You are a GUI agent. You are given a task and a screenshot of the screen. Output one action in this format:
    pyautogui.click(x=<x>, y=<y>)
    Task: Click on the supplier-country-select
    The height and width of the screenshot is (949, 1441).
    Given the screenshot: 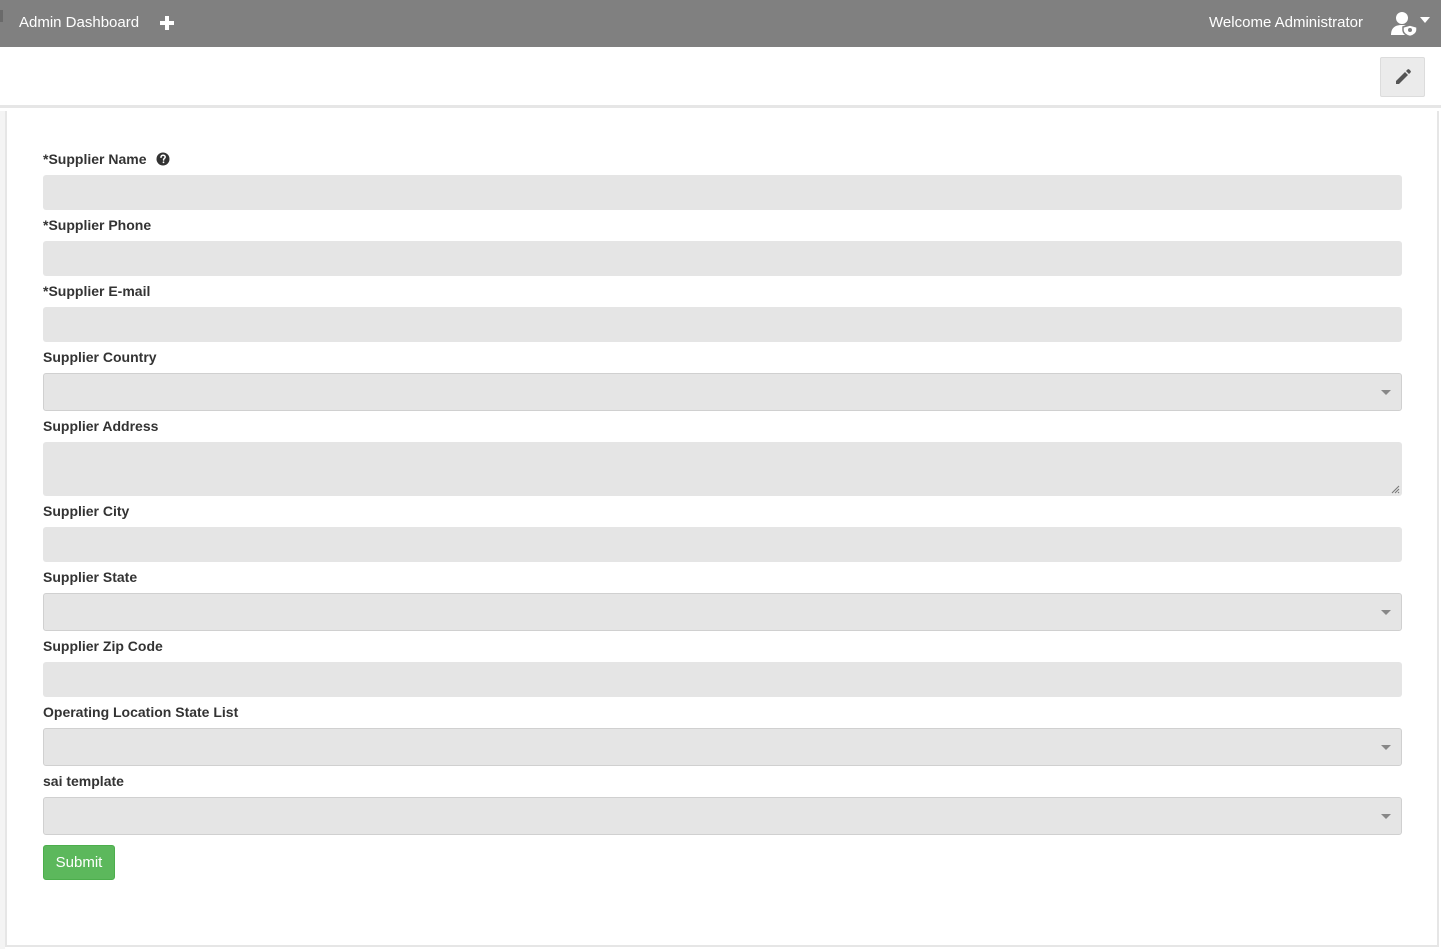 What is the action you would take?
    pyautogui.click(x=722, y=392)
    